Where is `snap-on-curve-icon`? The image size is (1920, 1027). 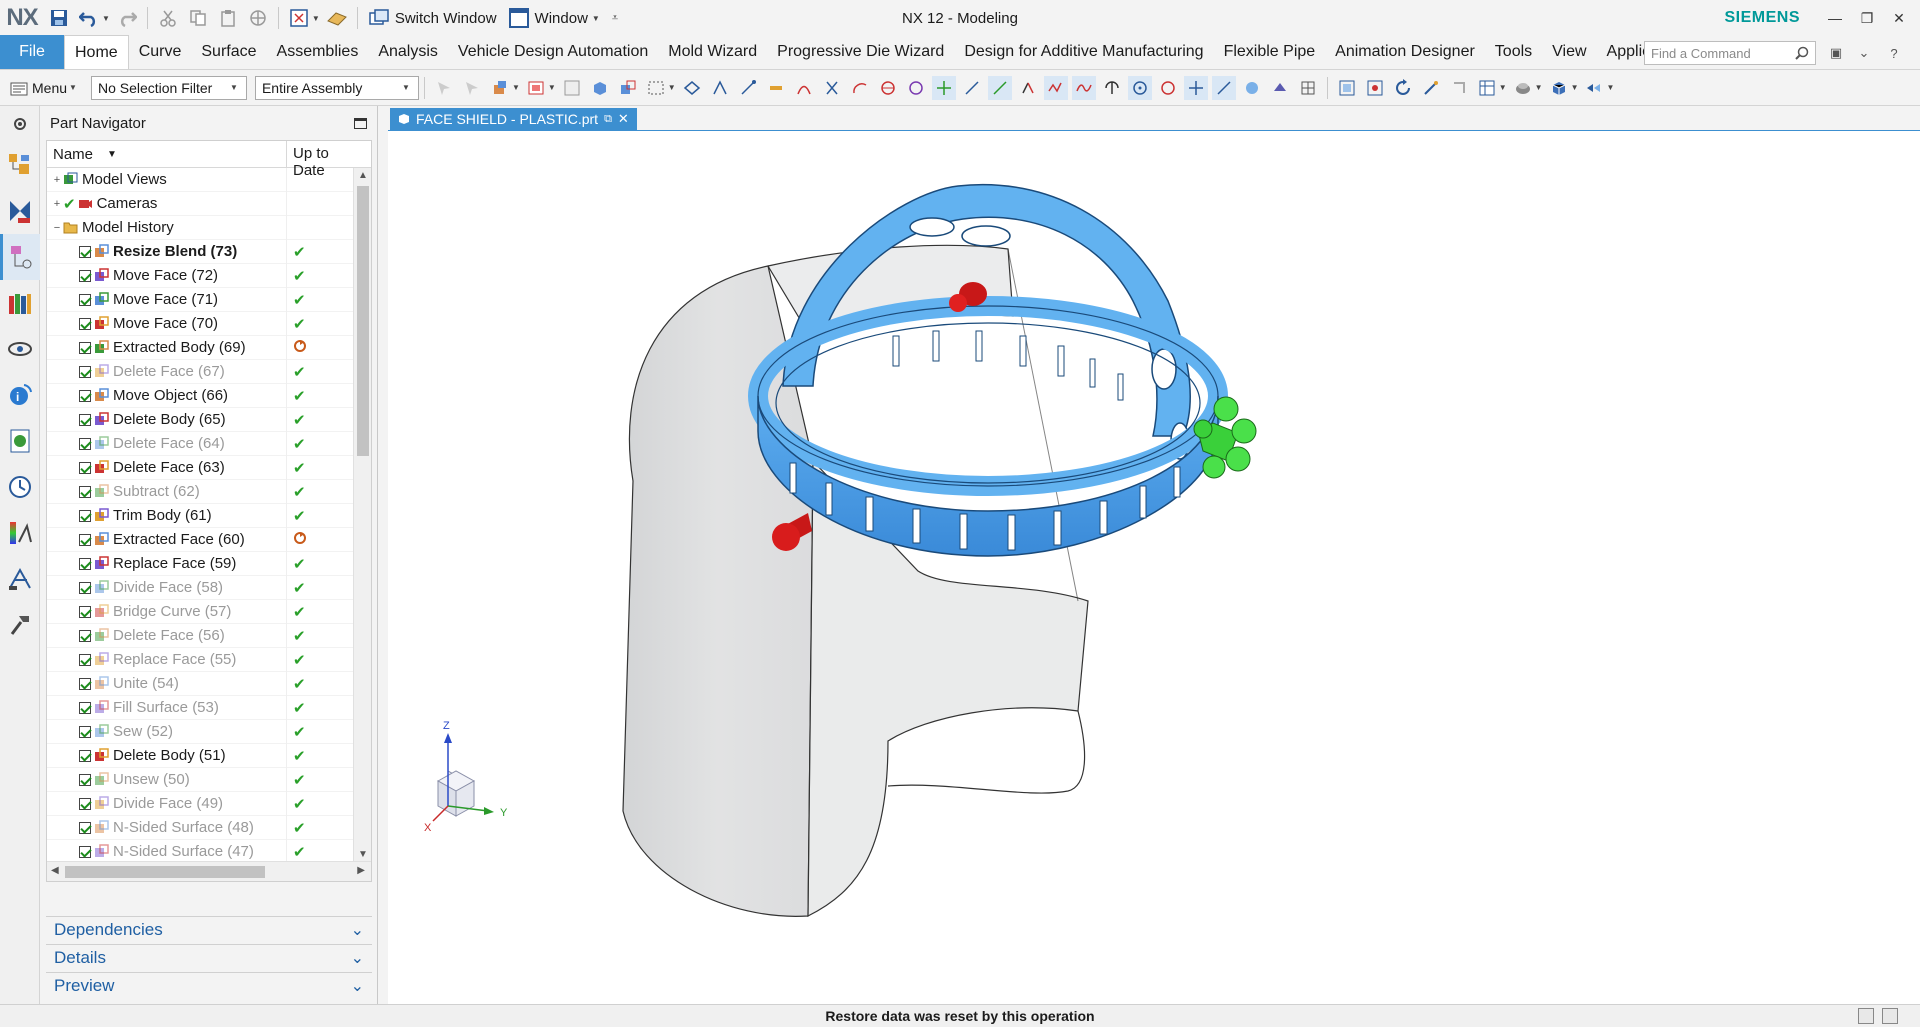
snap-on-curve-icon is located at coordinates (972, 88).